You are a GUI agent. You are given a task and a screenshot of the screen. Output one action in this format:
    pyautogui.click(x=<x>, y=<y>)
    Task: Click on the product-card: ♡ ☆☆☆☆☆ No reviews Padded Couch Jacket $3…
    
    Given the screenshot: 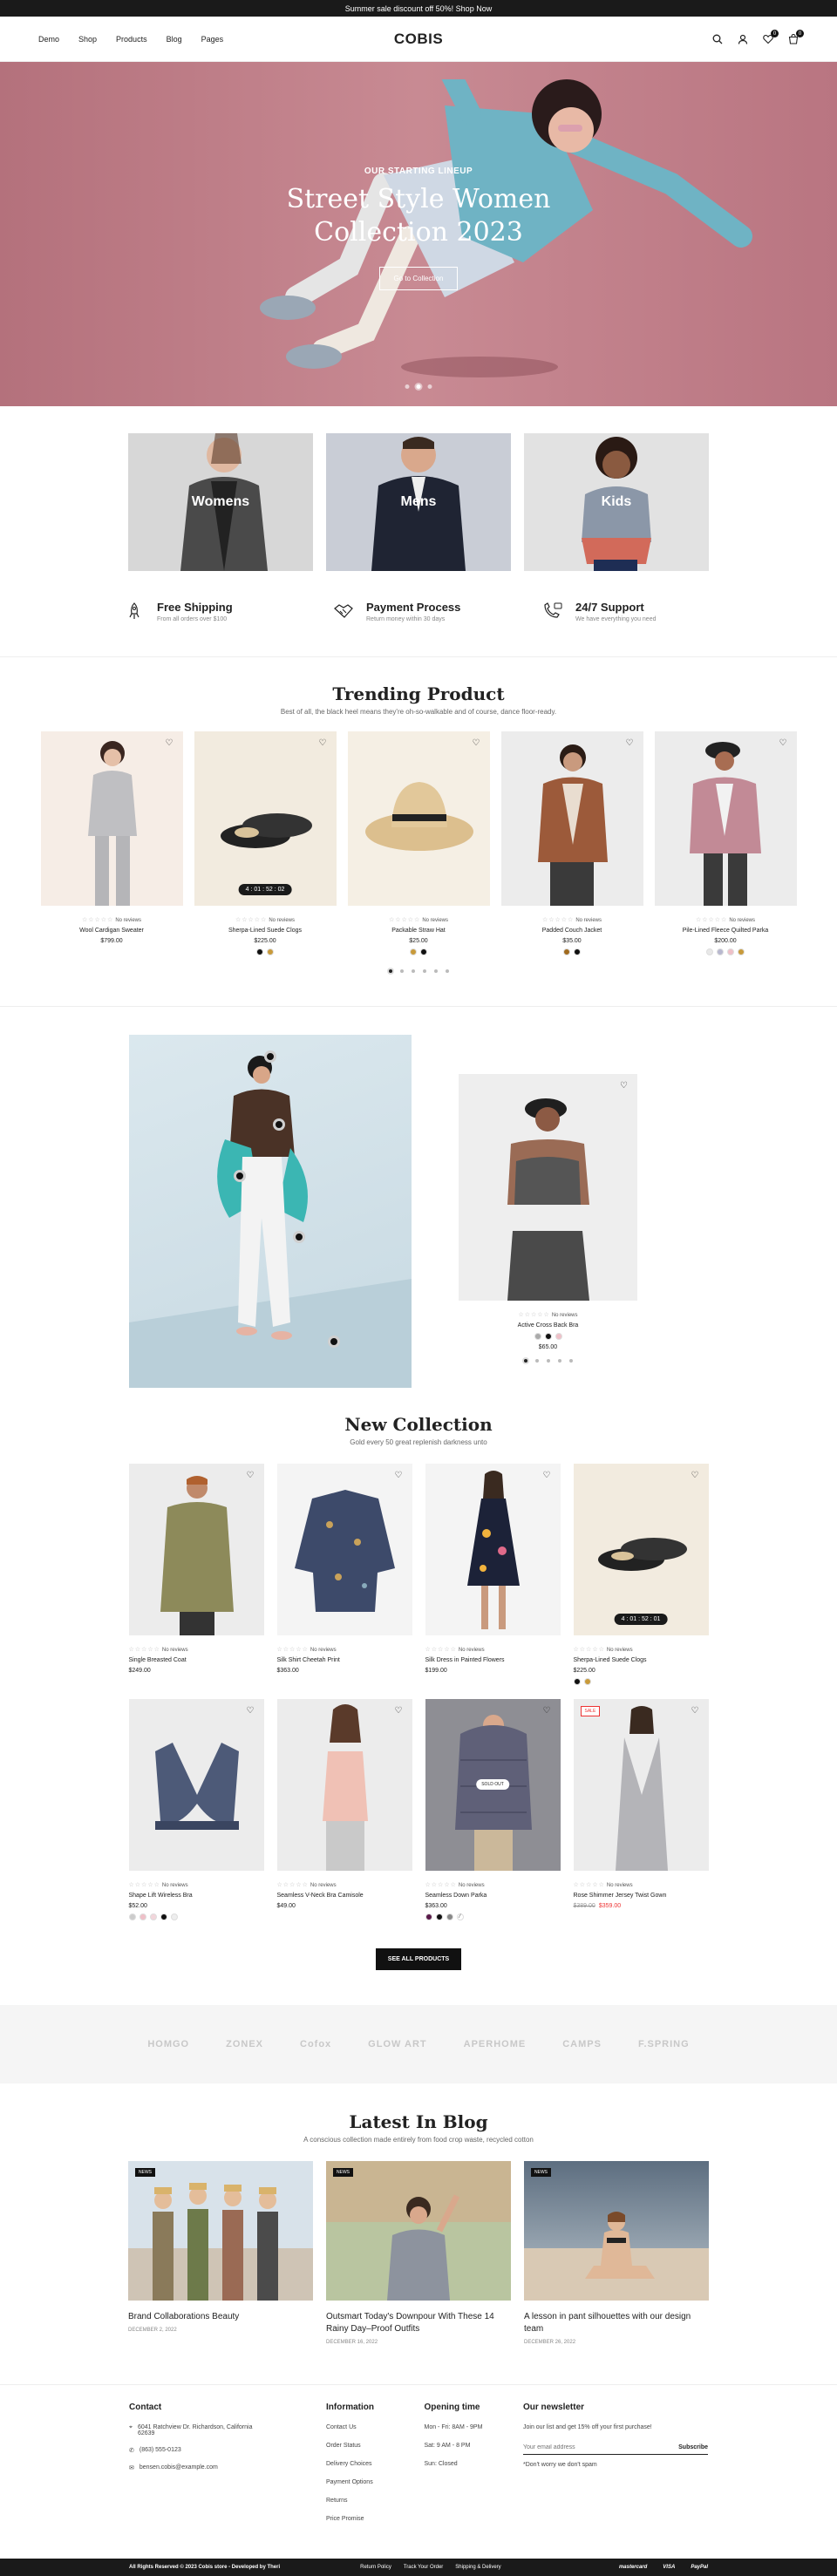 What is the action you would take?
    pyautogui.click(x=571, y=843)
    